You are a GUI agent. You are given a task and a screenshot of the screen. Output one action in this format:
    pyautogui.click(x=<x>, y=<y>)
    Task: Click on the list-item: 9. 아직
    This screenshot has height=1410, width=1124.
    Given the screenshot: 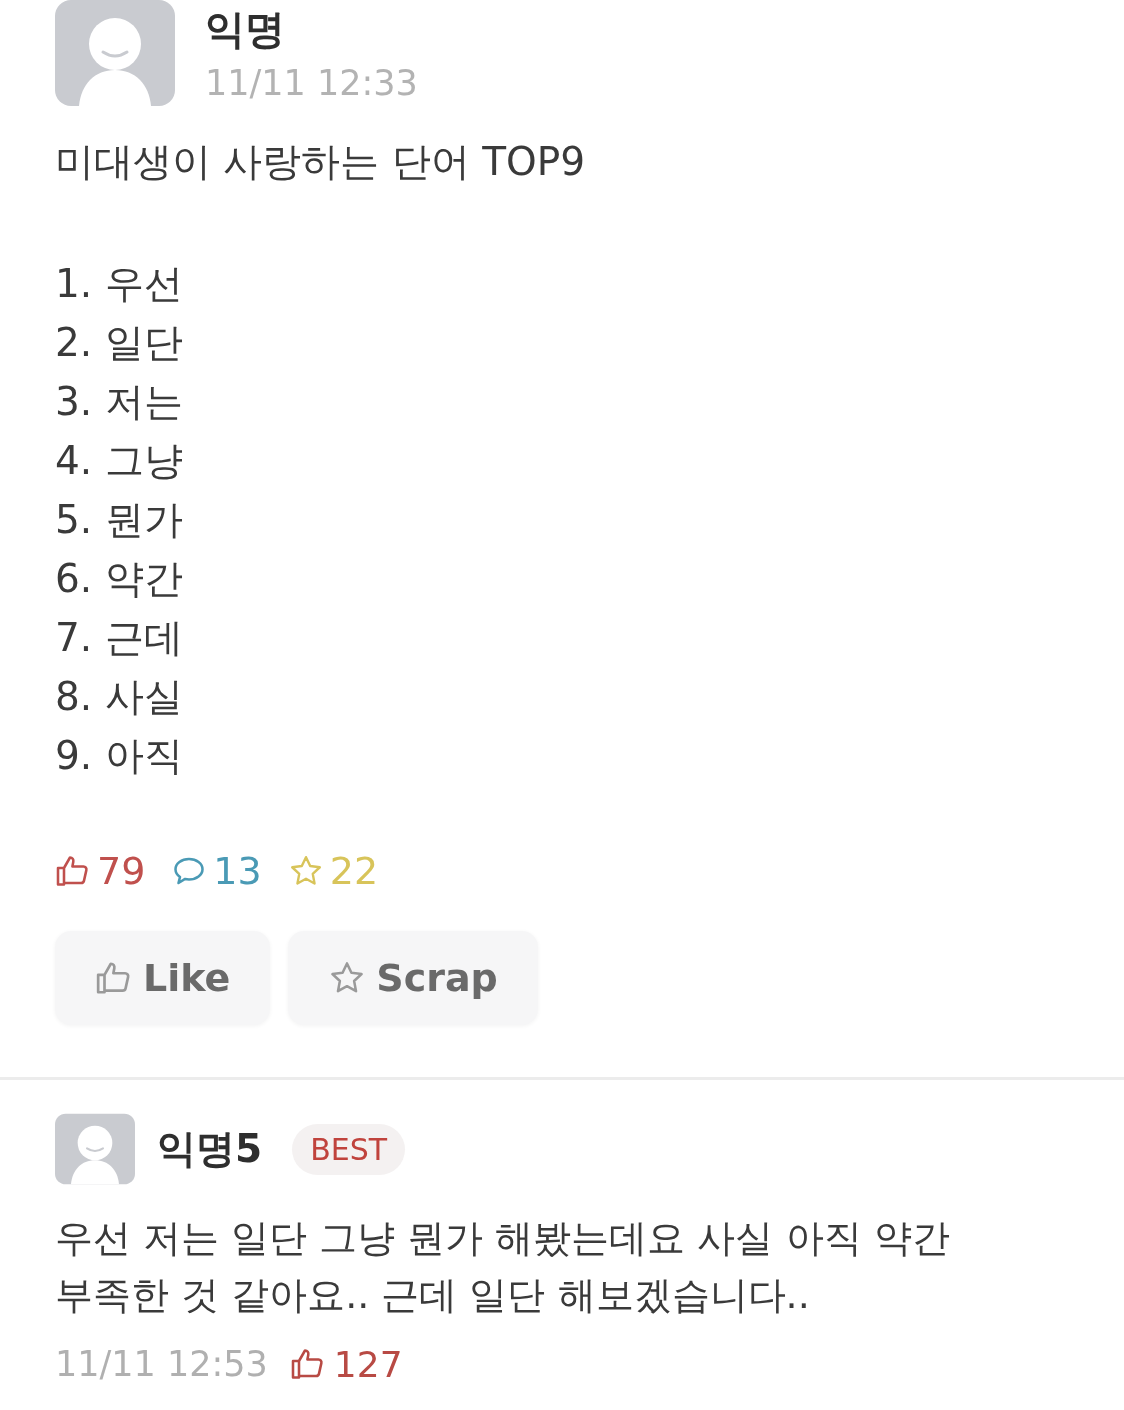 What is the action you would take?
    pyautogui.click(x=119, y=756)
    